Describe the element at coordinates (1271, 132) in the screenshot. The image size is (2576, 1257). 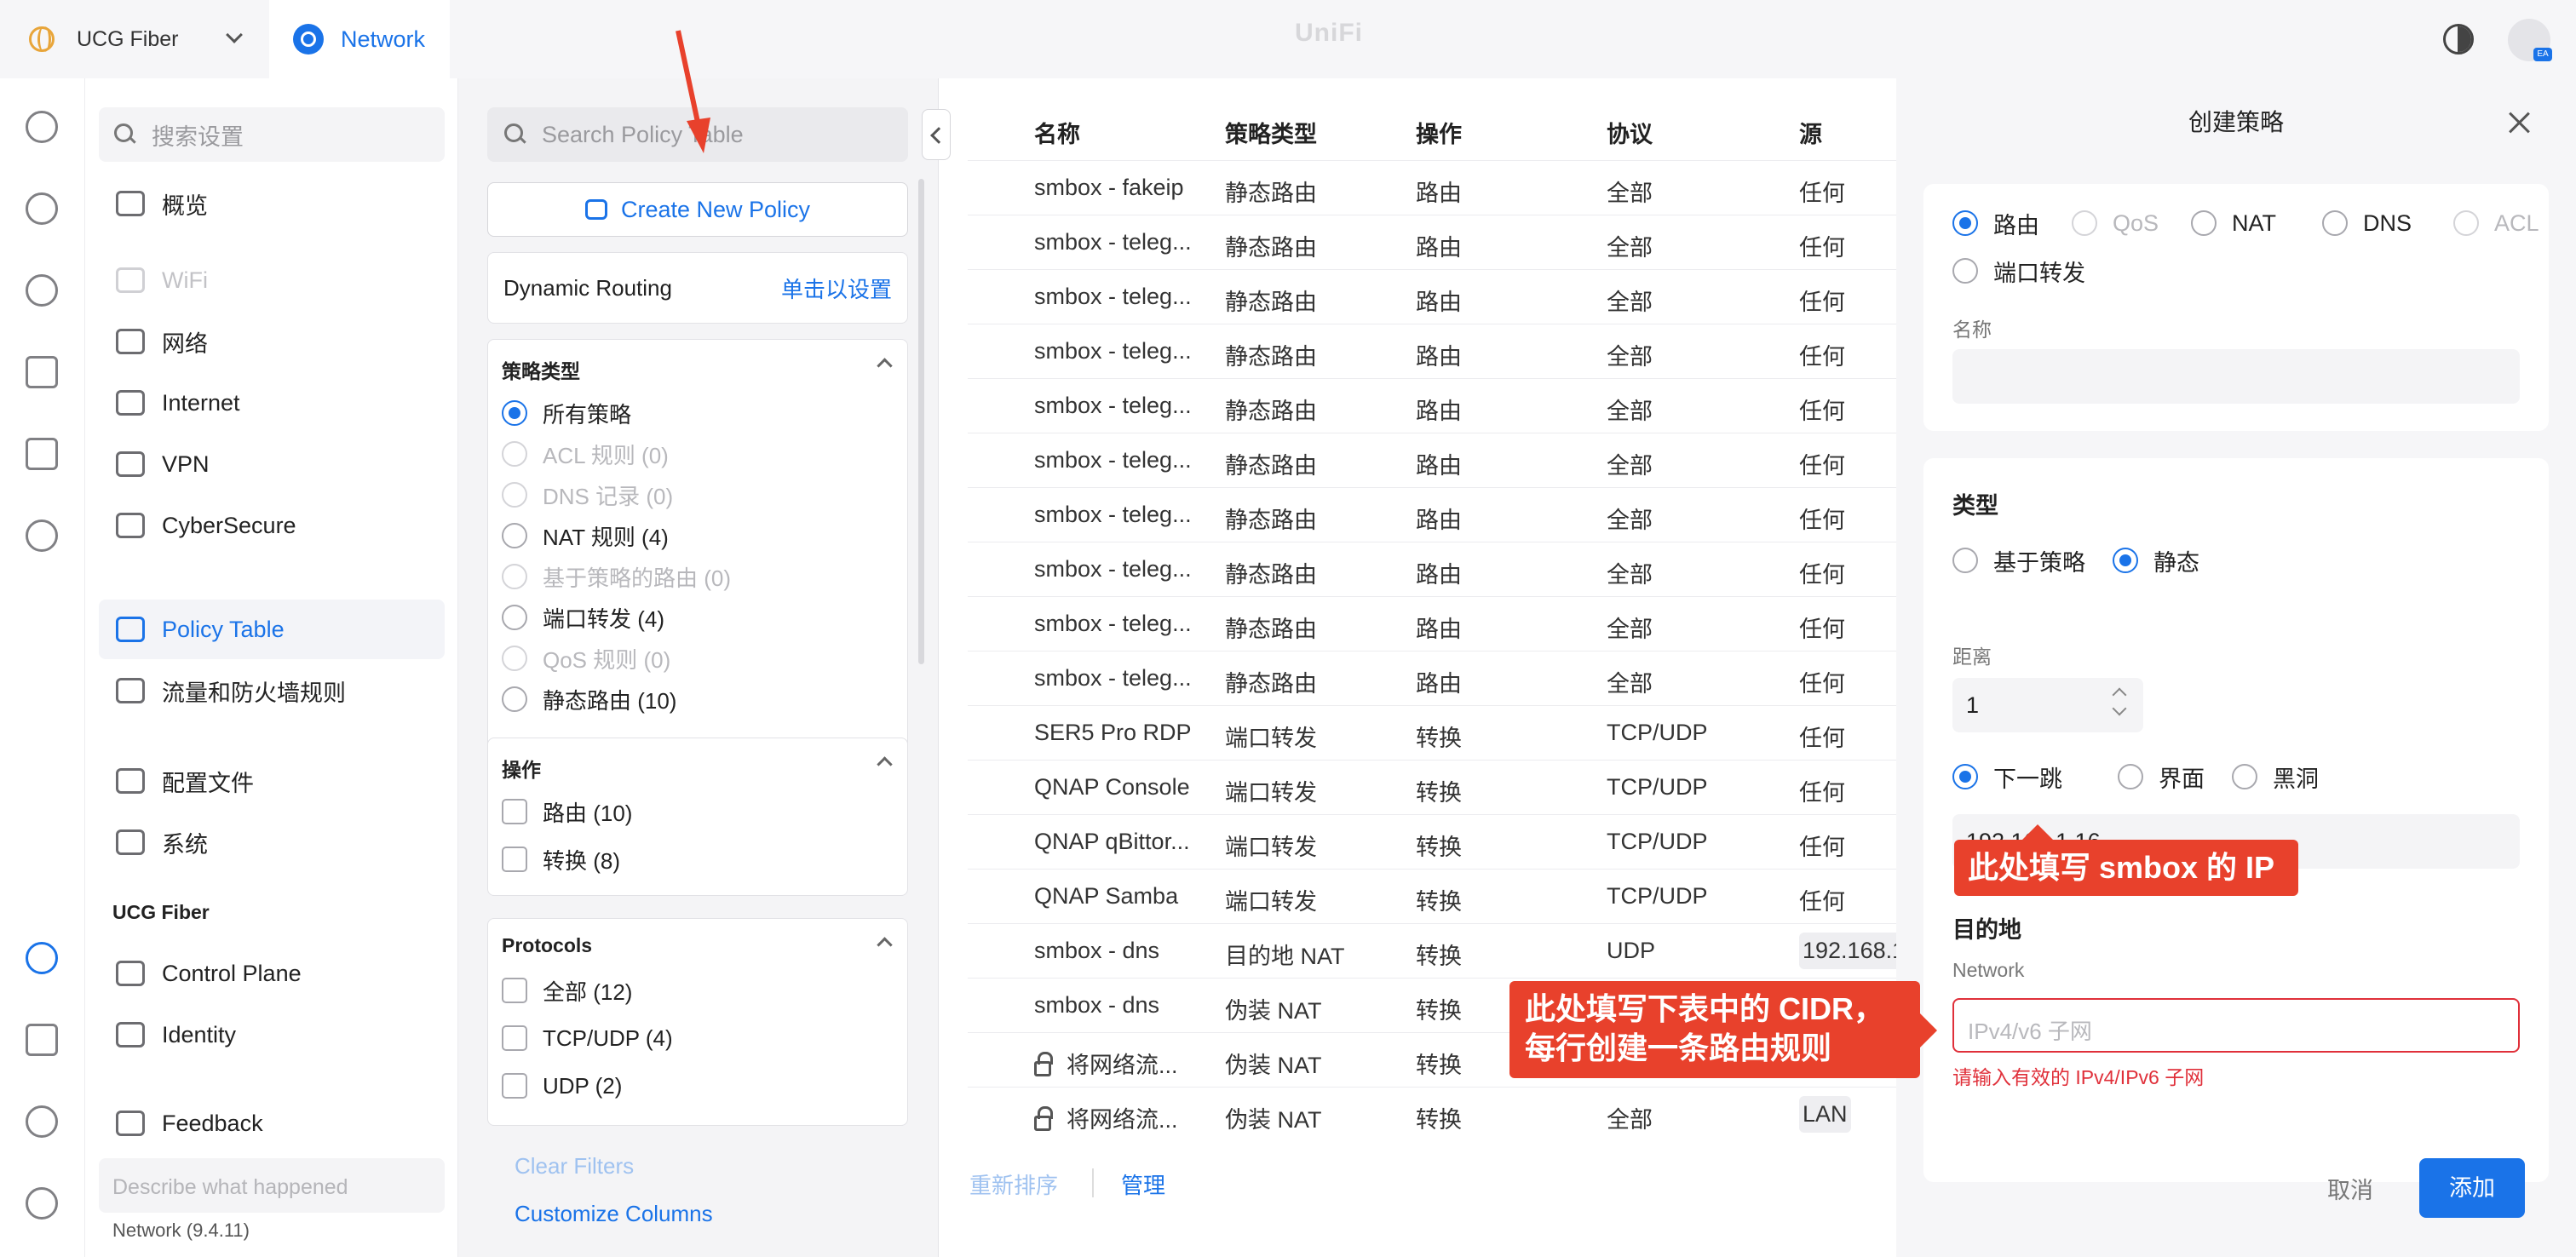
I see `column-header-type: 策略类型` at that location.